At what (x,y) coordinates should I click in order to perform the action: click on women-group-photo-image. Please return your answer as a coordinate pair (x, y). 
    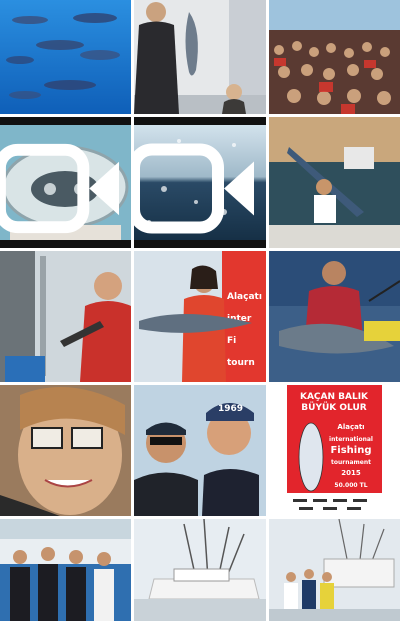
    Looking at the image, I should click on (65, 570).